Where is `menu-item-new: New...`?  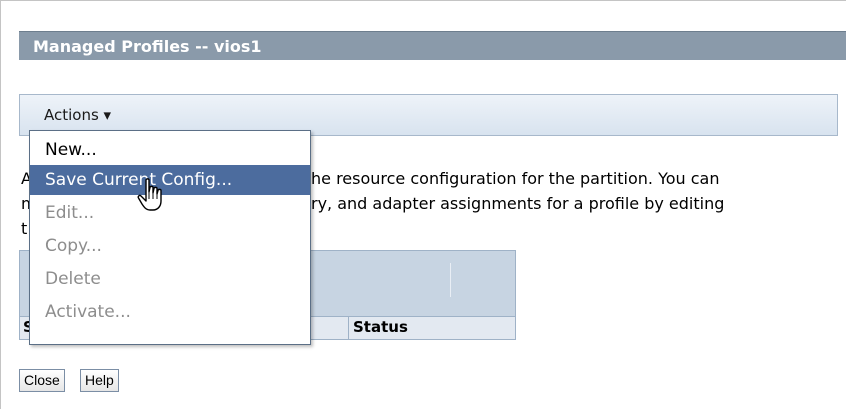
menu-item-new: New... is located at coordinates (170, 150).